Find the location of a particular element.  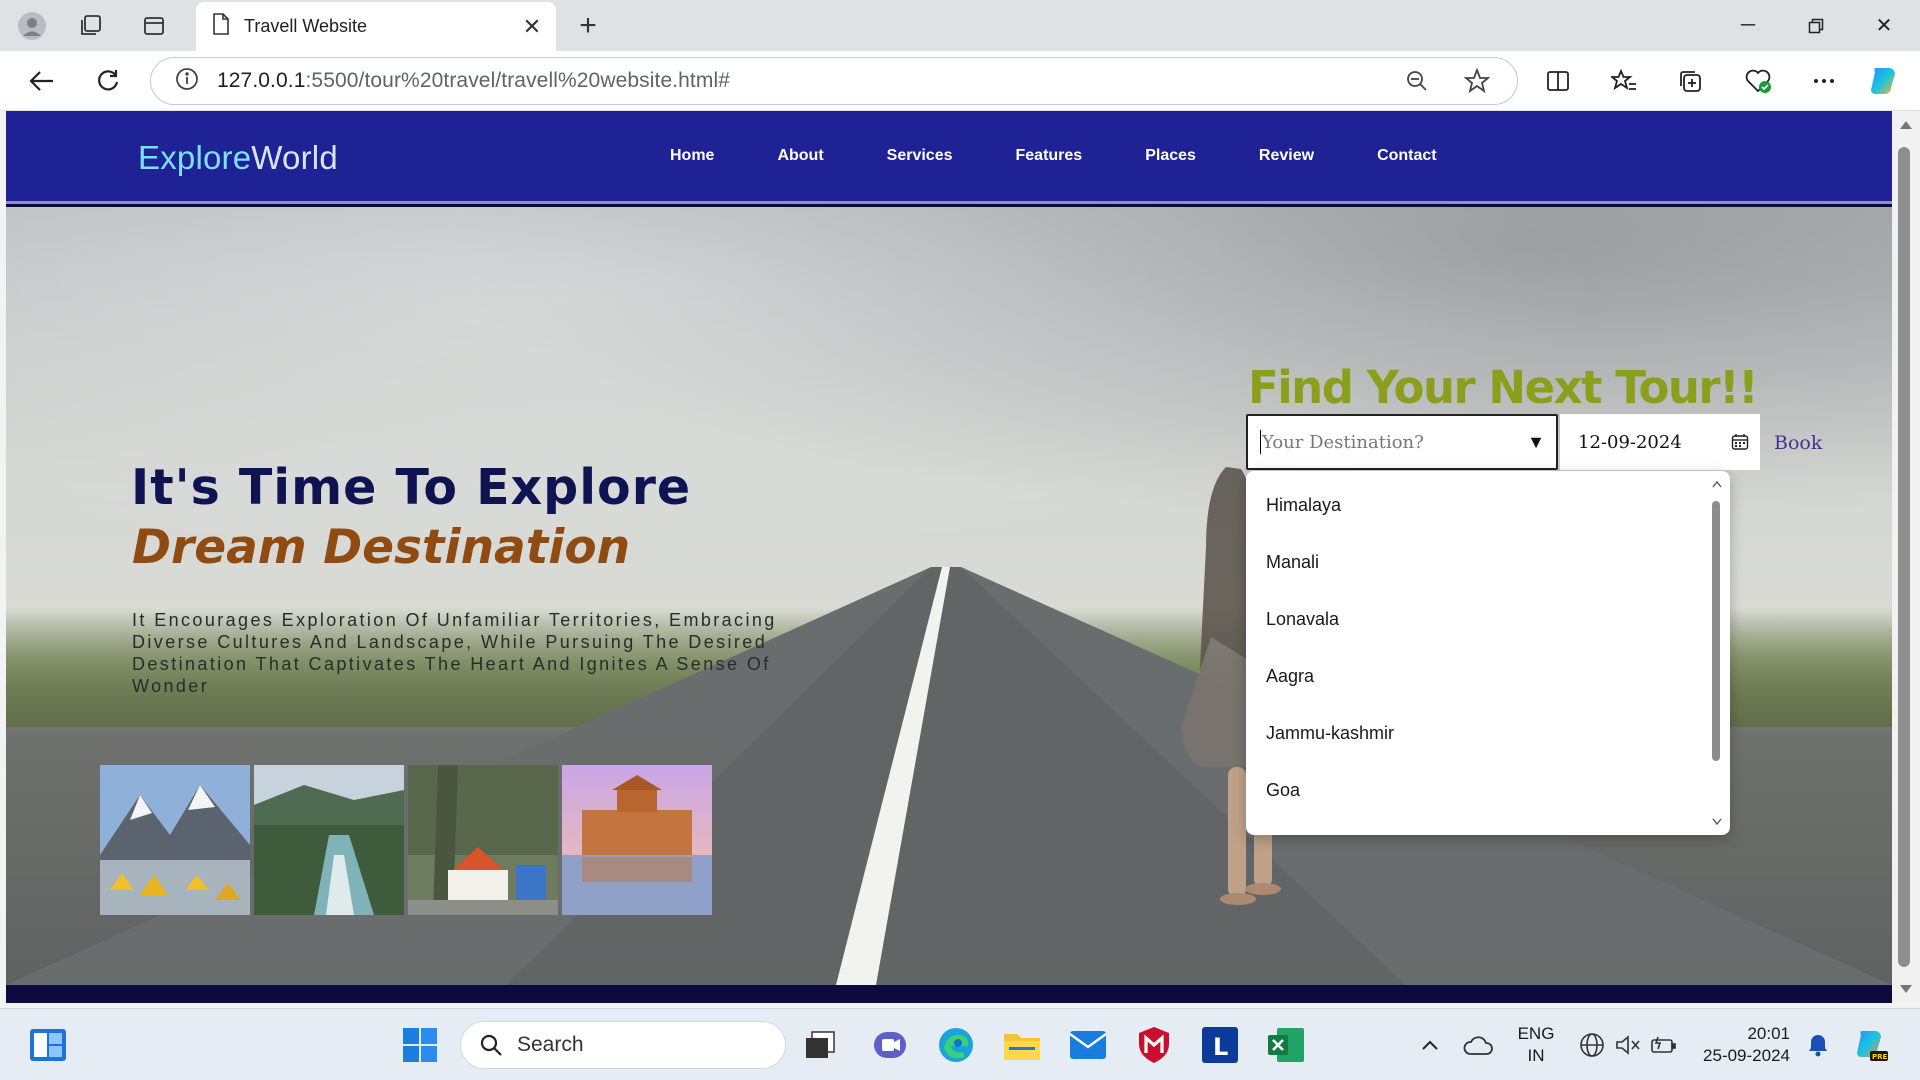

page-footer-strip is located at coordinates (949, 994).